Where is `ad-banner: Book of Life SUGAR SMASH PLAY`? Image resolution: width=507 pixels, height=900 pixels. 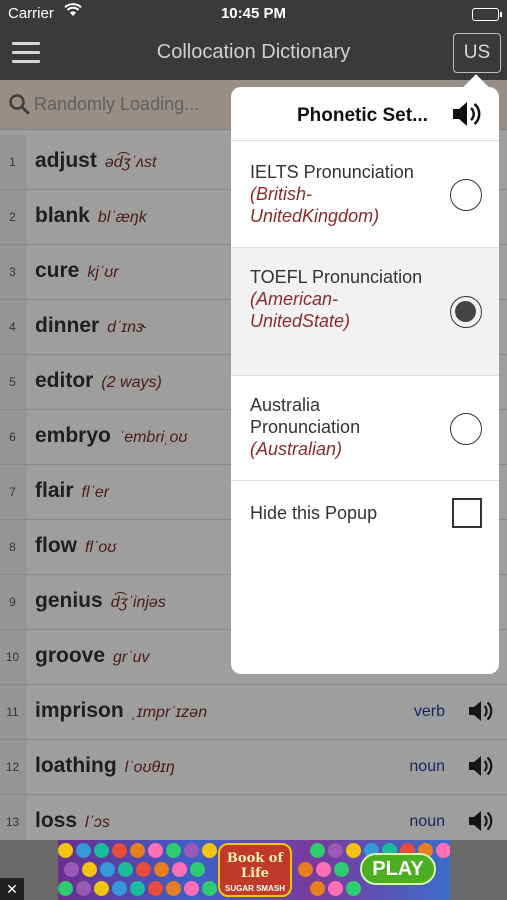 ad-banner: Book of Life SUGAR SMASH PLAY is located at coordinates (254, 870).